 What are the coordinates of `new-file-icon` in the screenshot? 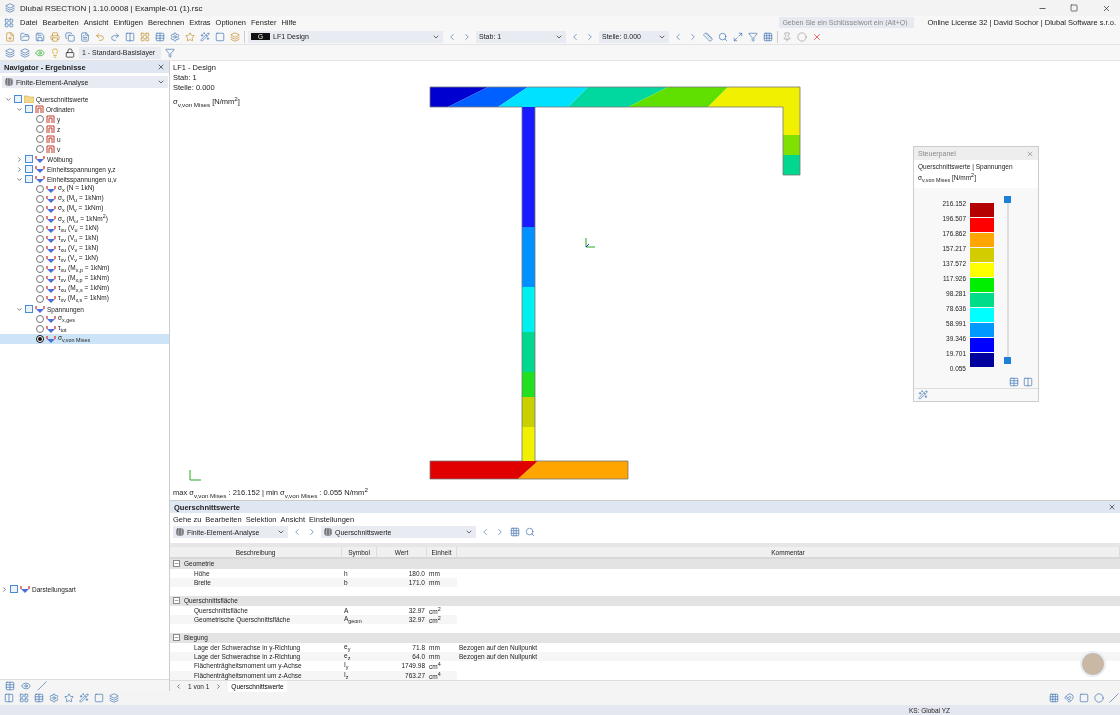 It's located at (10, 36).